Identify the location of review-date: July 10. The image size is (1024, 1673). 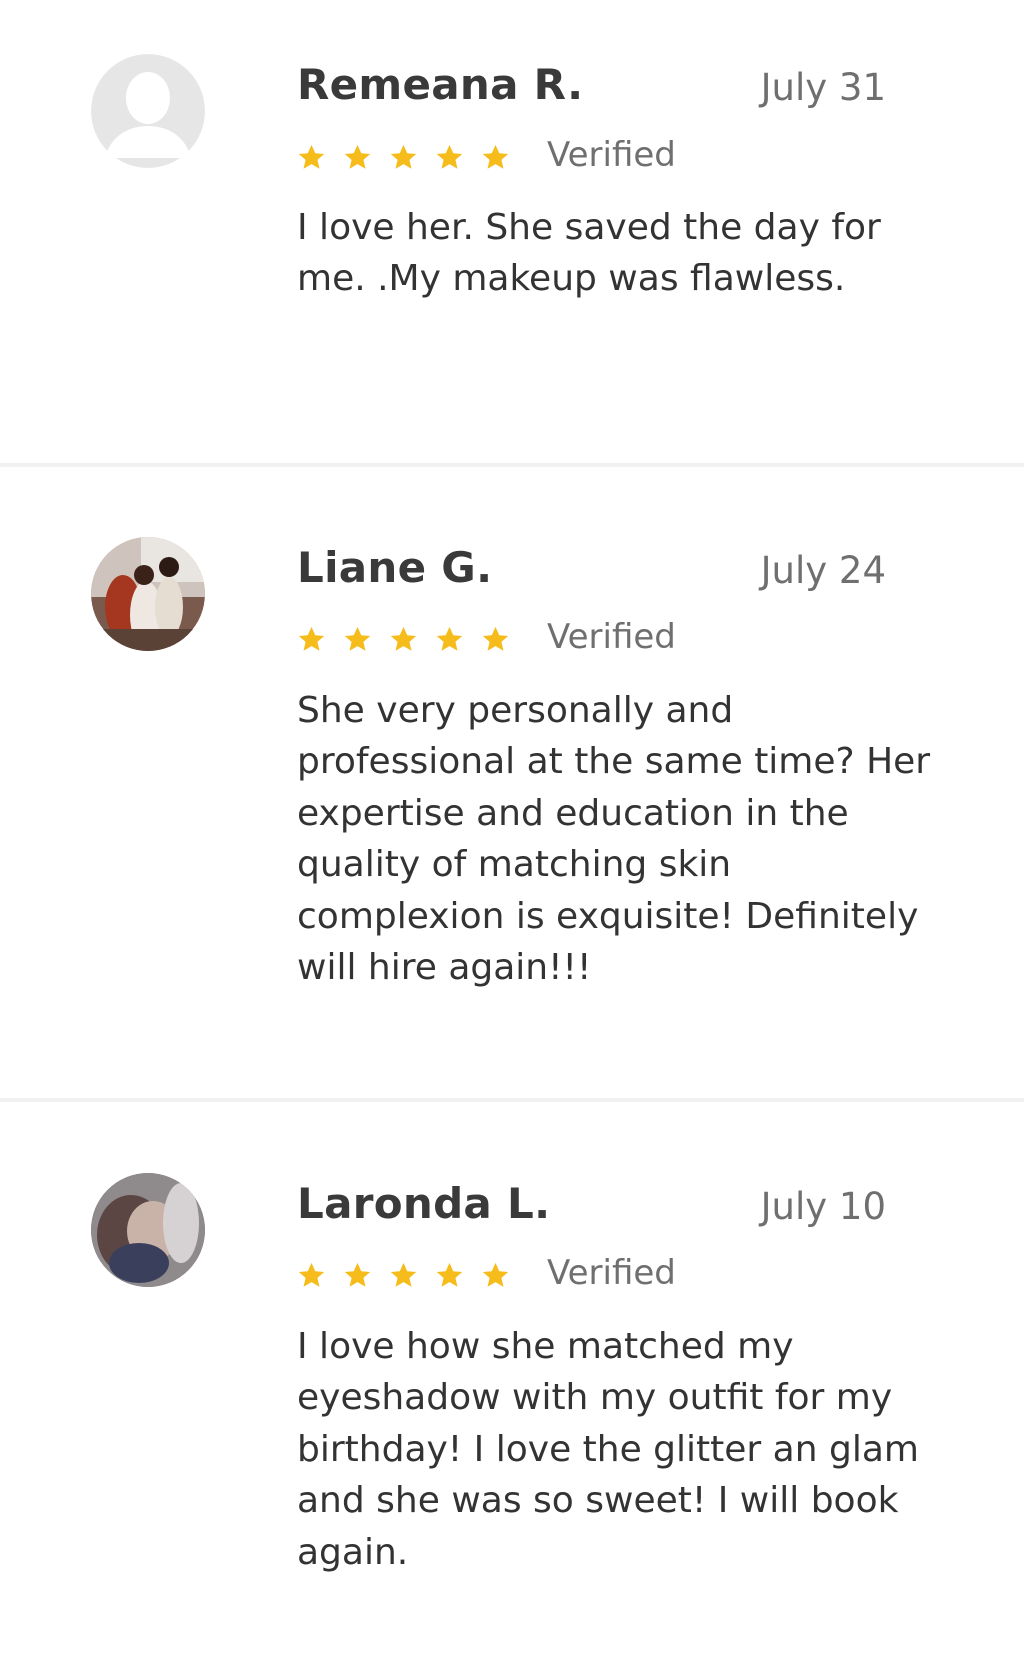
(823, 1206).